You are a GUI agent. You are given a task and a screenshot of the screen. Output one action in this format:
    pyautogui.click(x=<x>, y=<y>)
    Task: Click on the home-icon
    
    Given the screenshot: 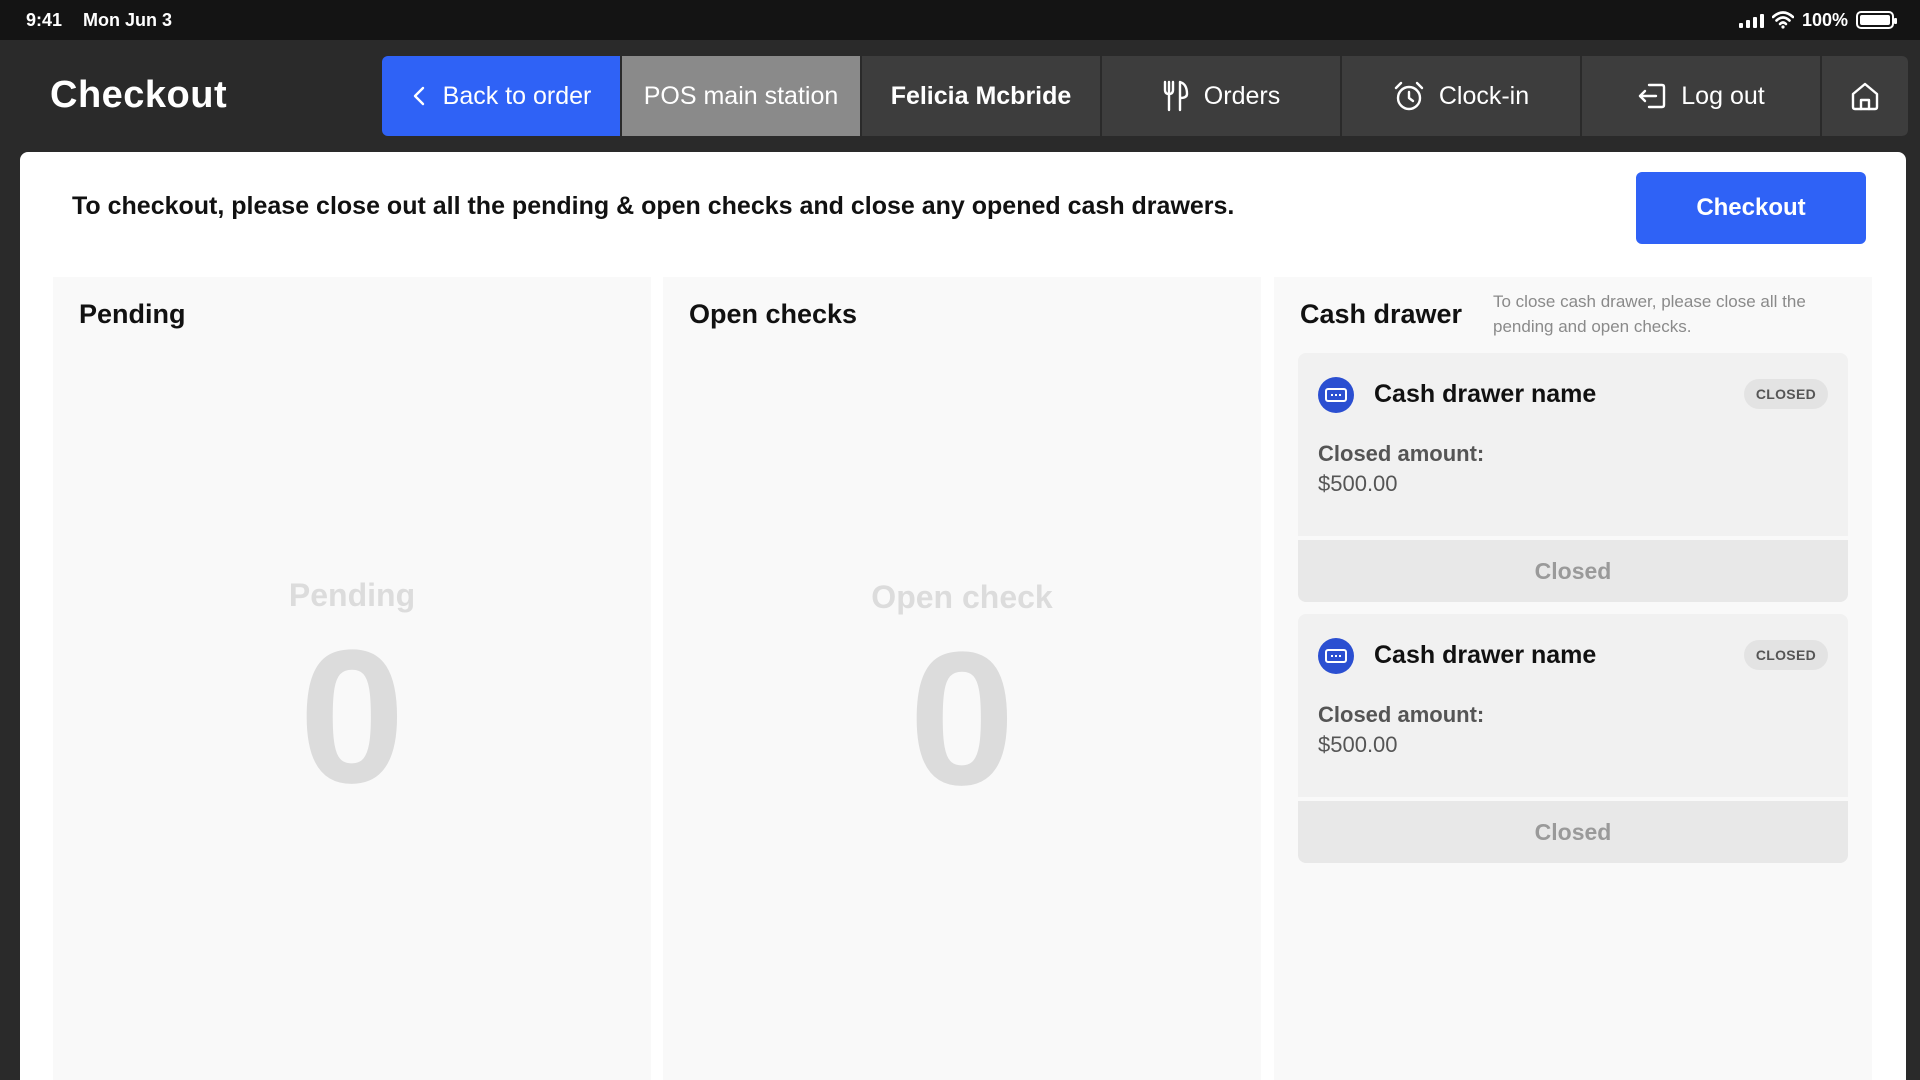 What is the action you would take?
    pyautogui.click(x=1865, y=96)
    